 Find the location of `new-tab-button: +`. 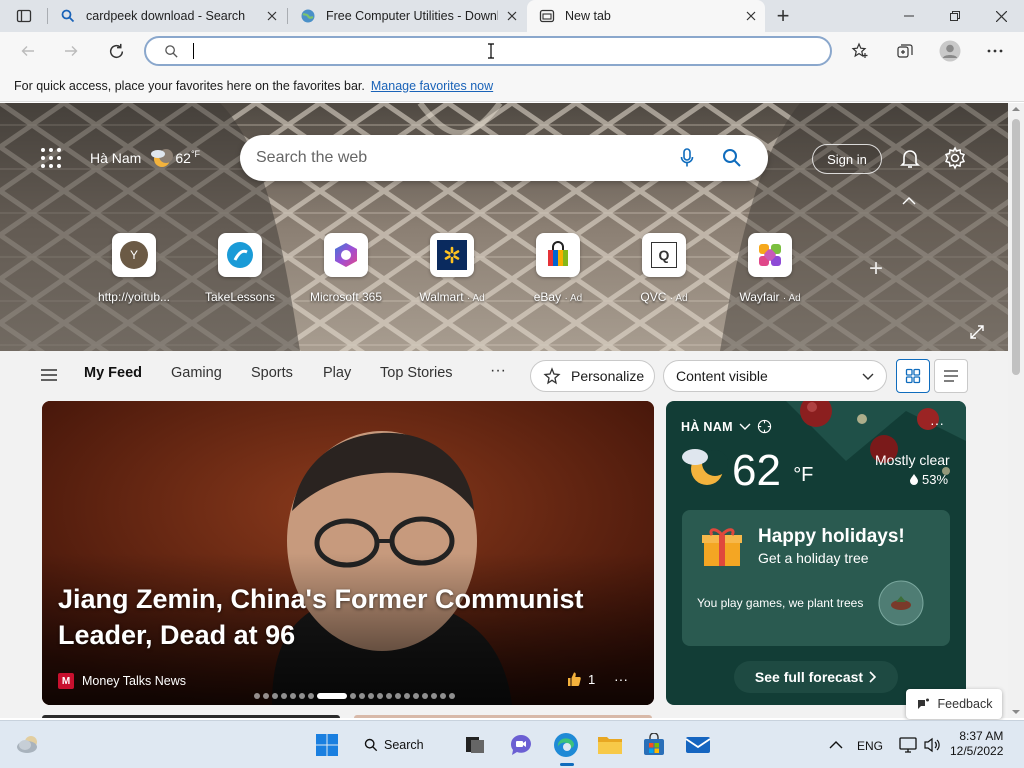

new-tab-button: + is located at coordinates (783, 16).